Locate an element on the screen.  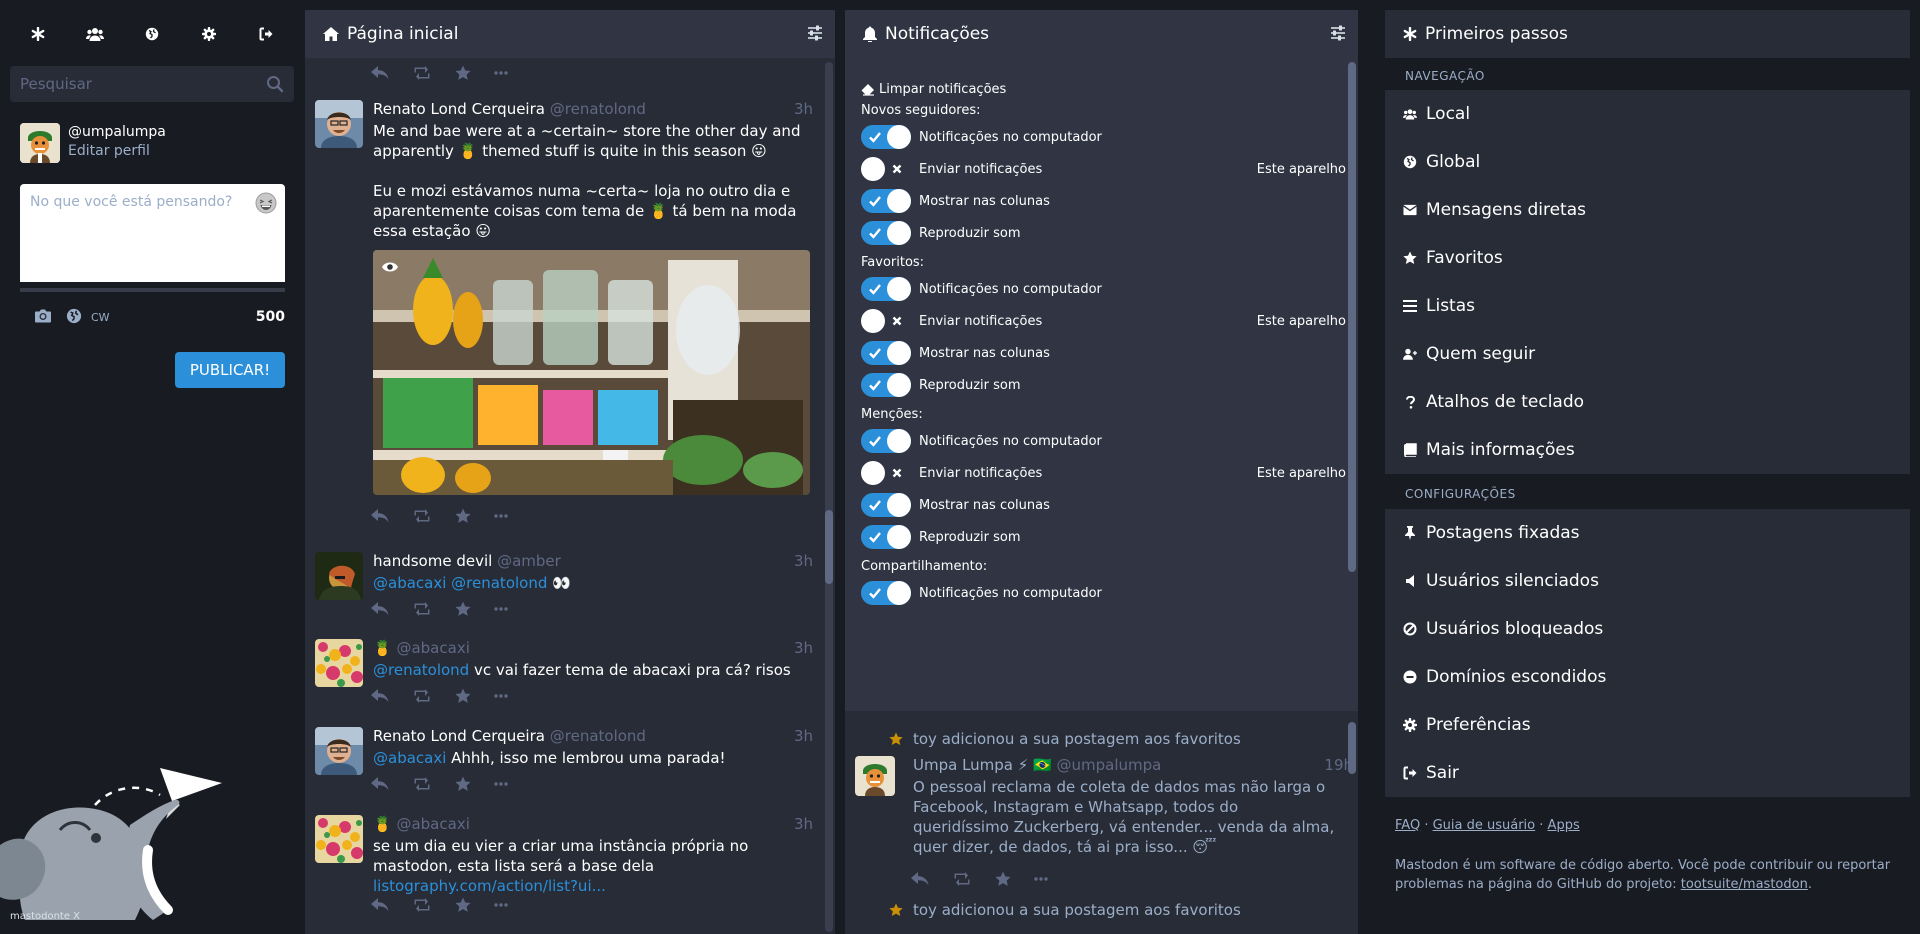
menu-item-mensagens-diretas: Mensagens diretas is located at coordinates (1647, 210).